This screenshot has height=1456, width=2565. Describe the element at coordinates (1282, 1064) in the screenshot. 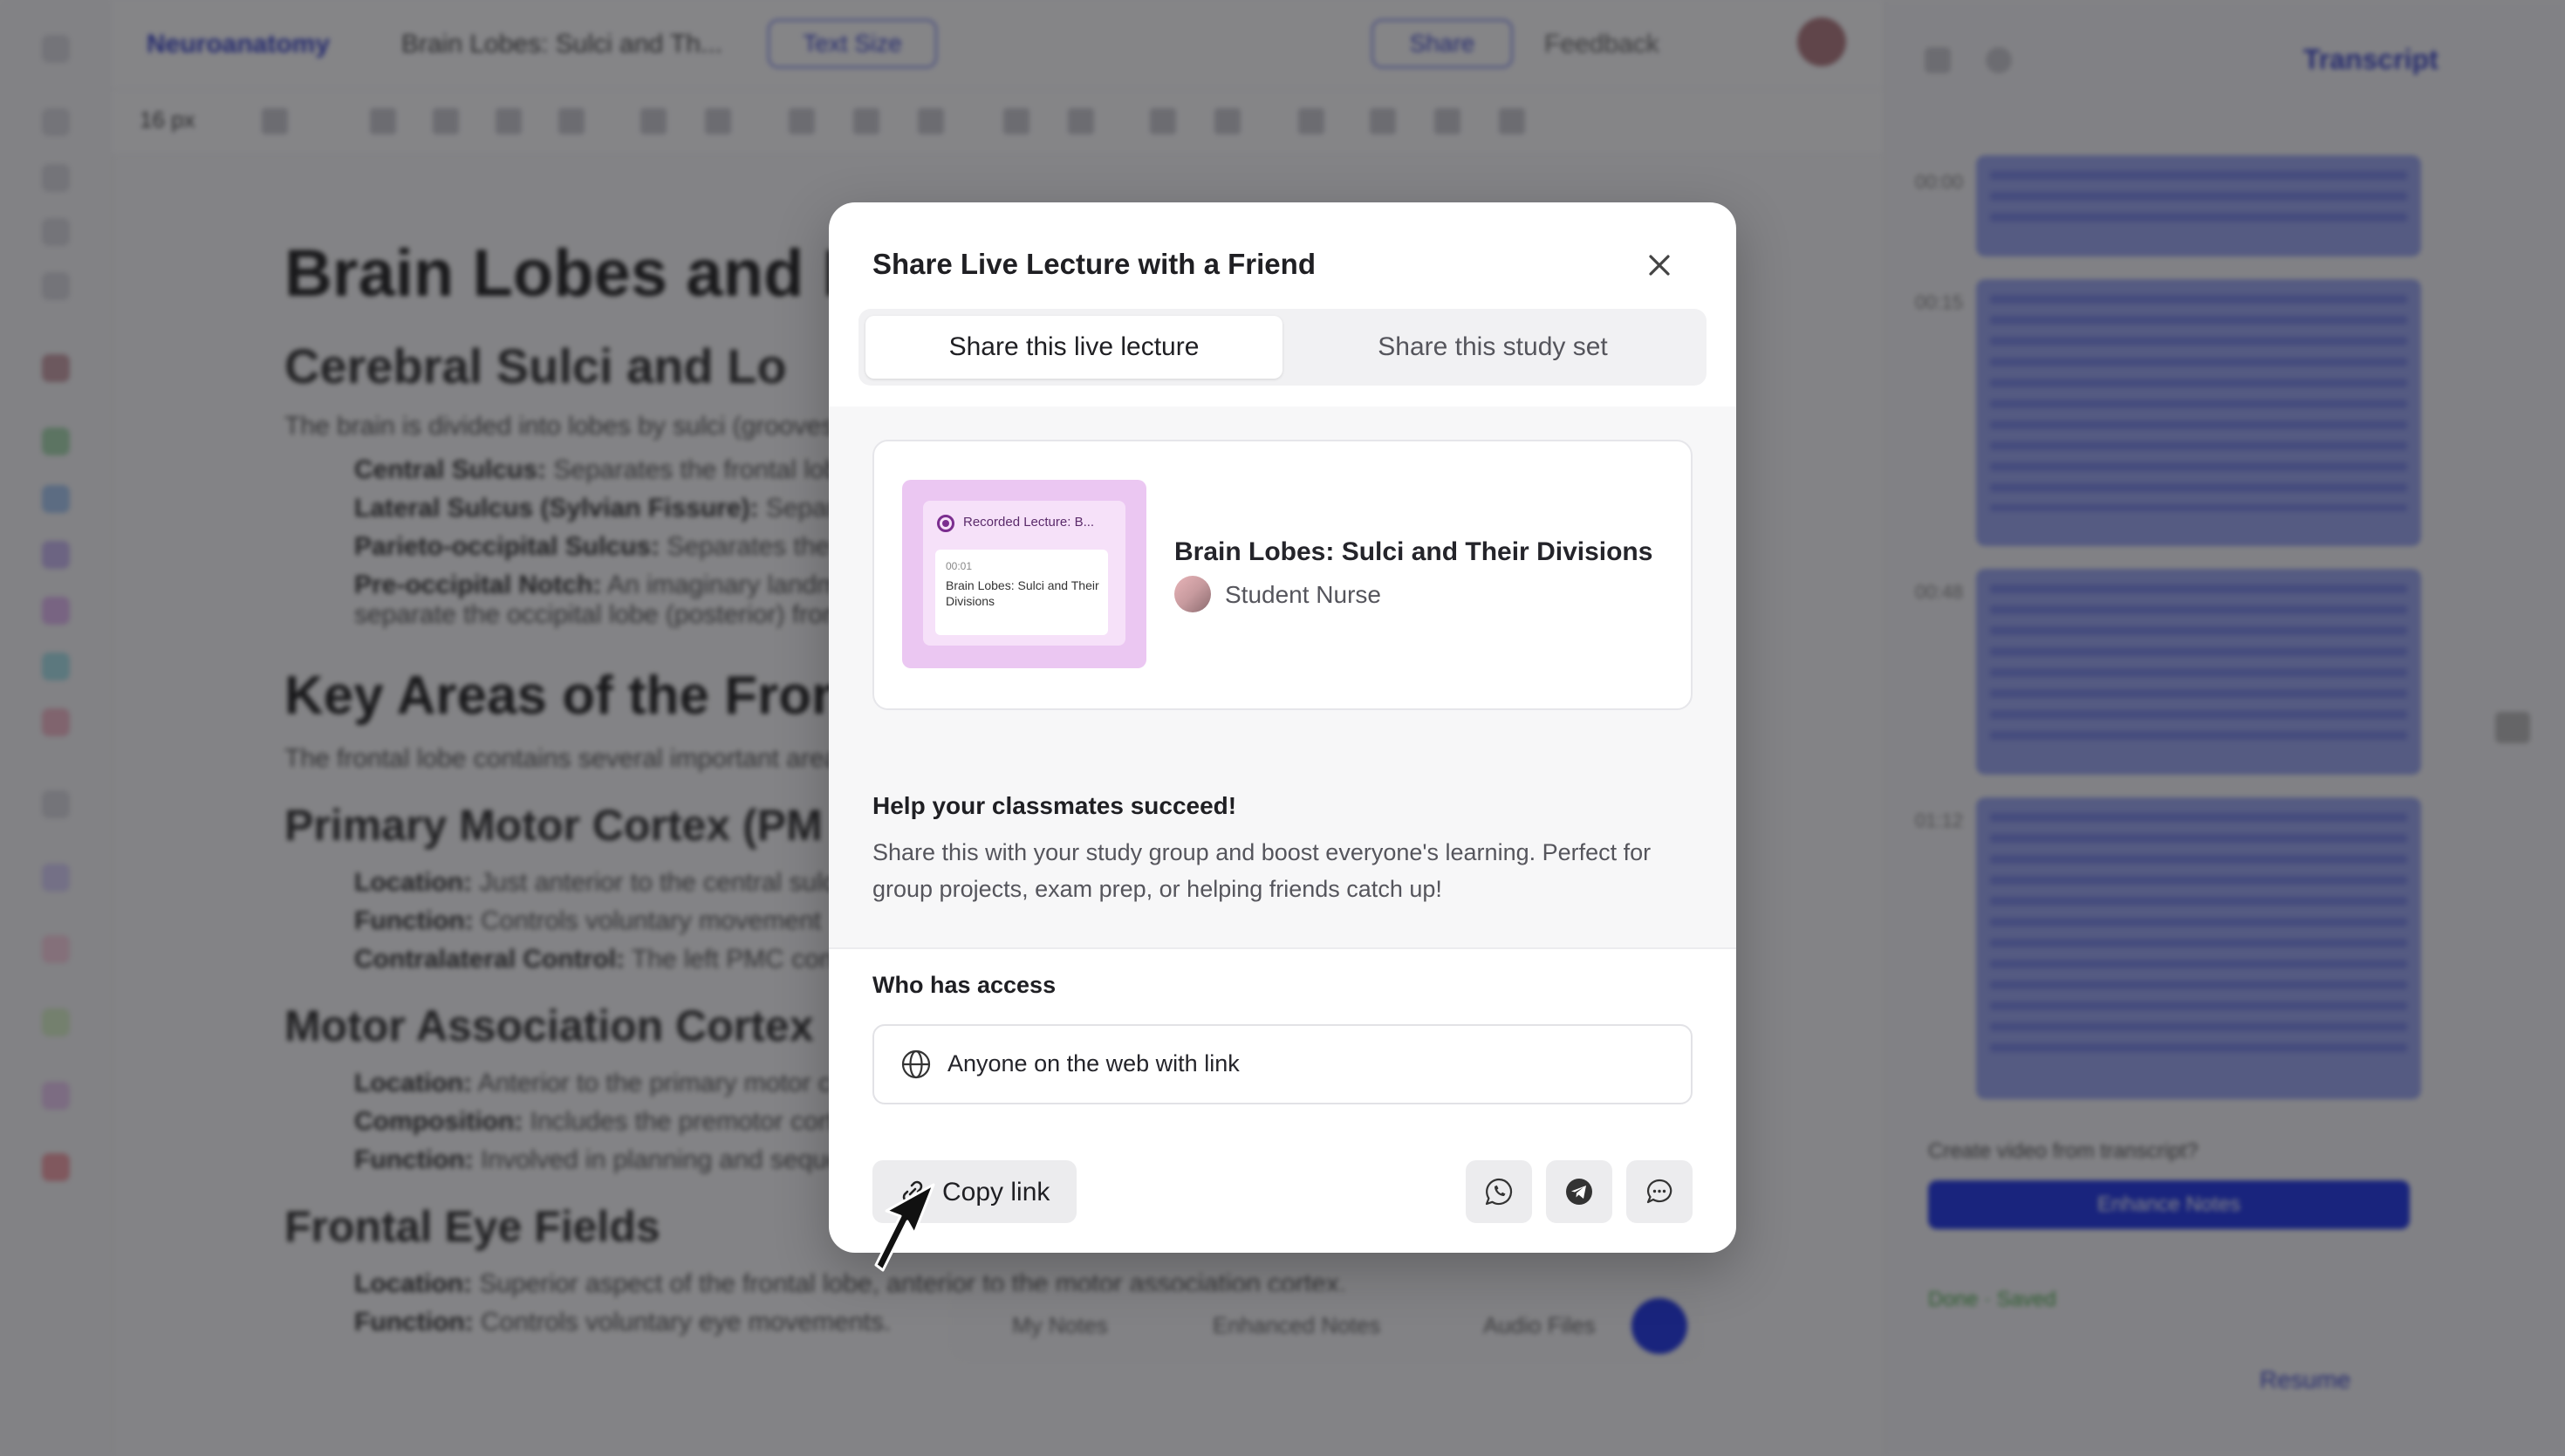

I see `access-selector: Anyone on the web with link` at that location.